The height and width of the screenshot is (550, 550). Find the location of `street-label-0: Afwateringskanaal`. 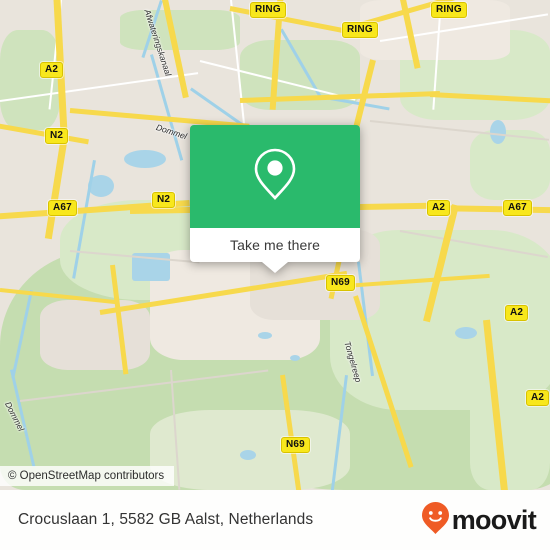

street-label-0: Afwateringskanaal is located at coordinates (158, 43).